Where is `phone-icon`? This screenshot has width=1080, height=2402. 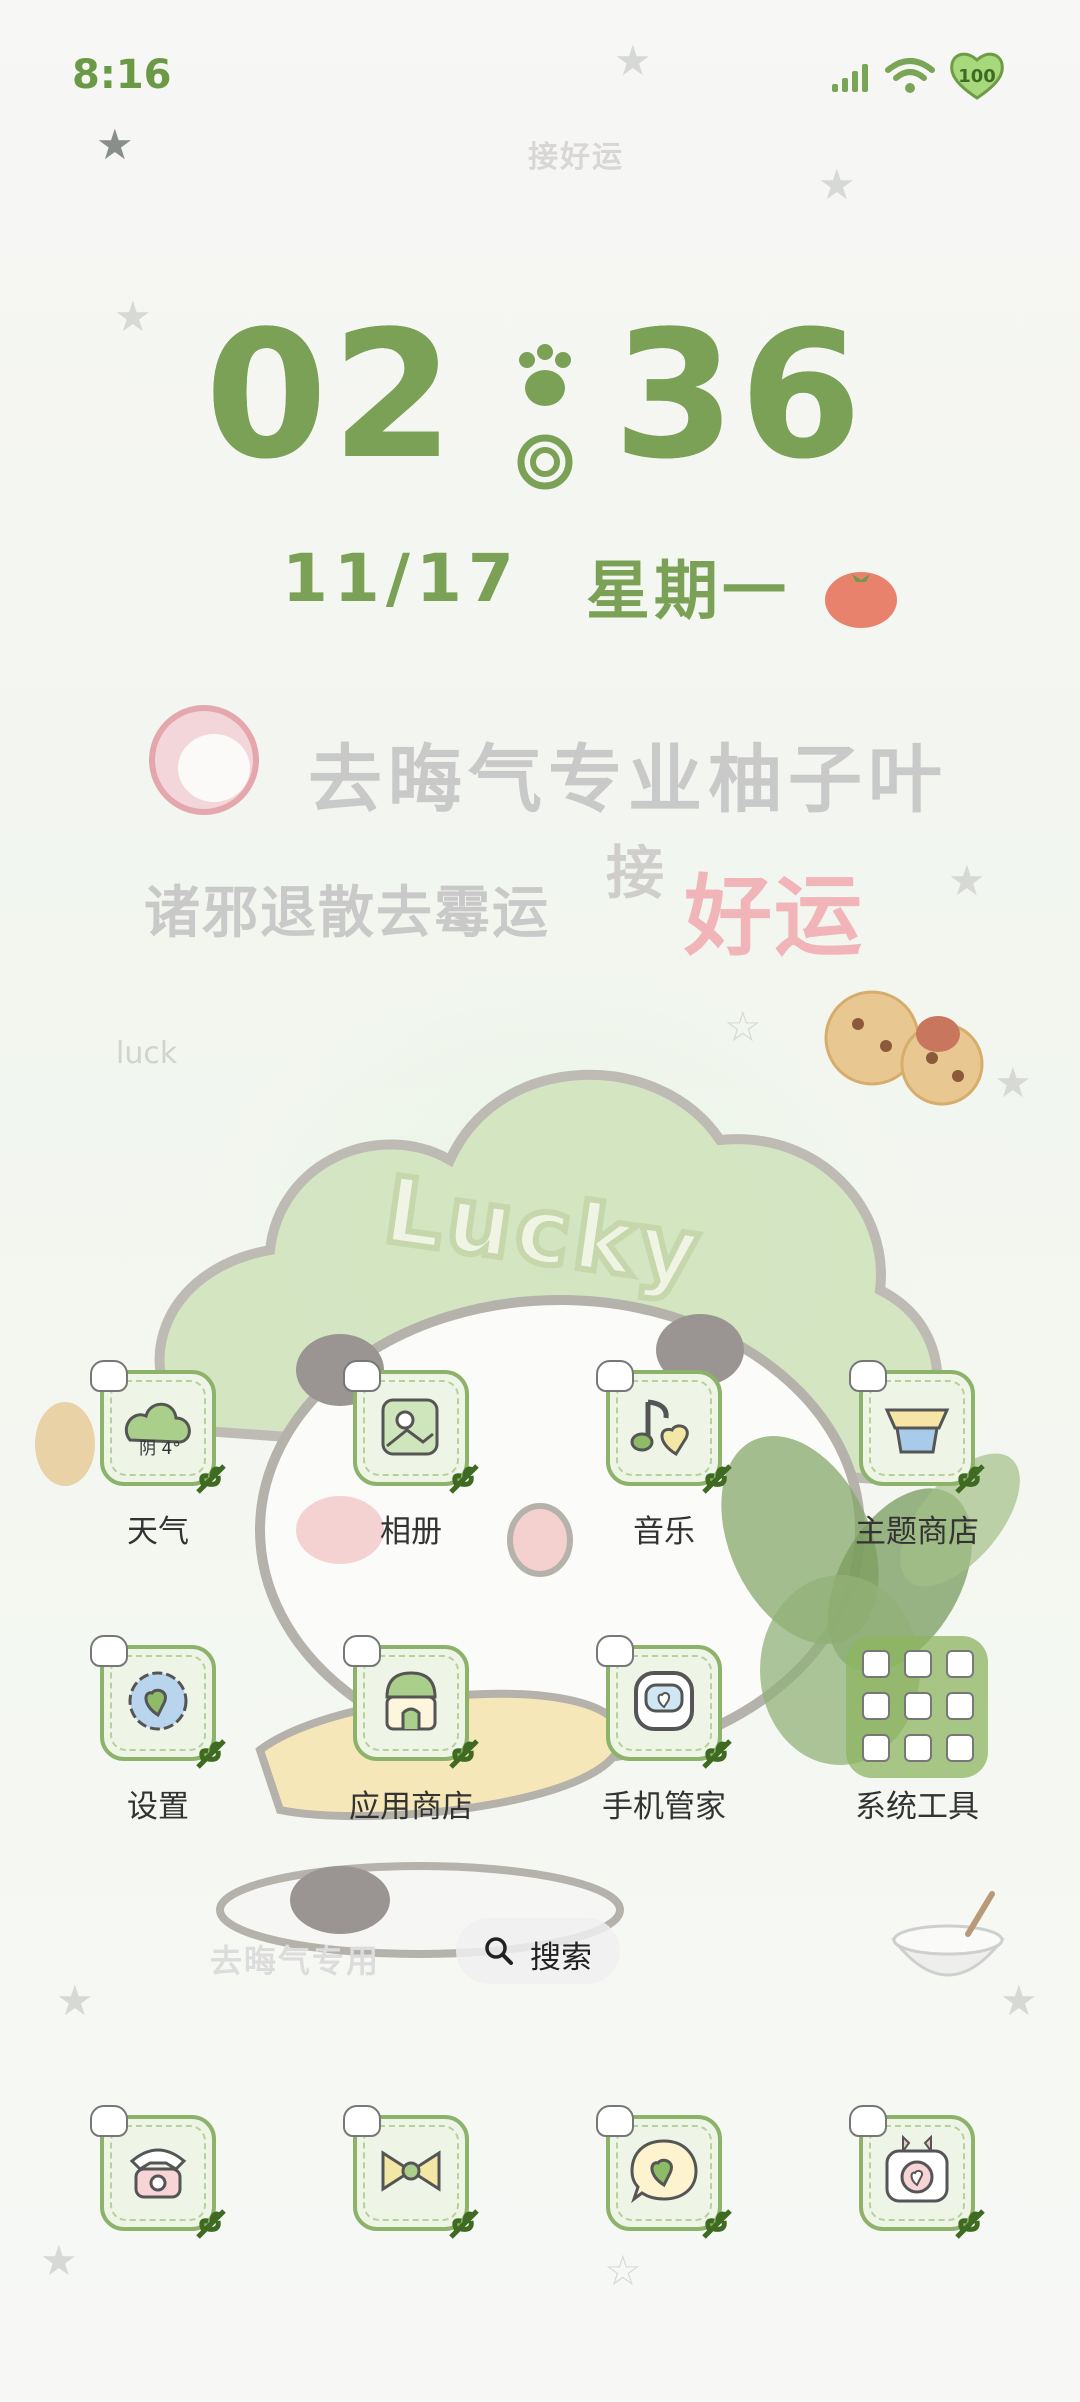 phone-icon is located at coordinates (158, 2173).